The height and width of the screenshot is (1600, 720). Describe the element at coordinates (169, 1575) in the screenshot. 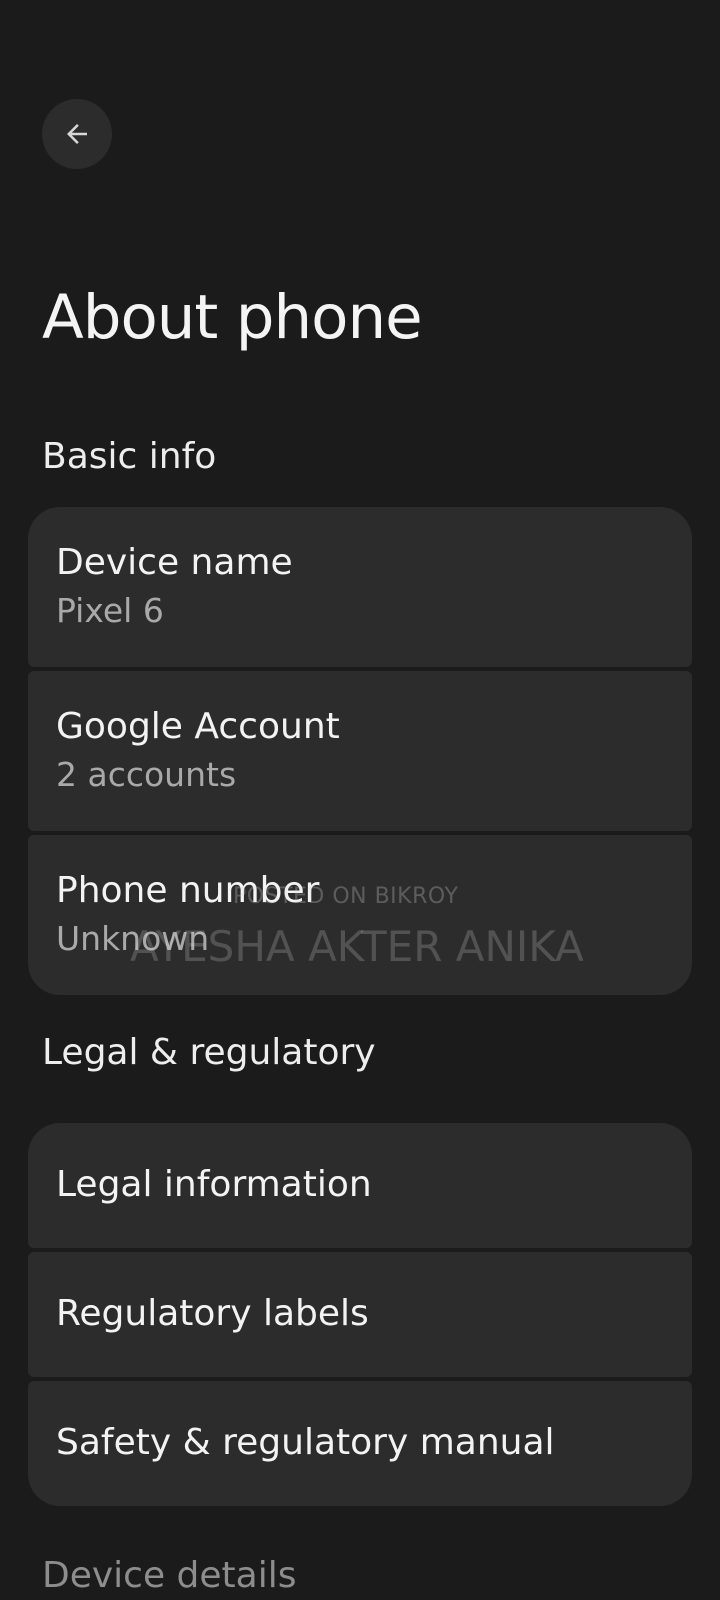

I see `section-header-device-details: Device details` at that location.